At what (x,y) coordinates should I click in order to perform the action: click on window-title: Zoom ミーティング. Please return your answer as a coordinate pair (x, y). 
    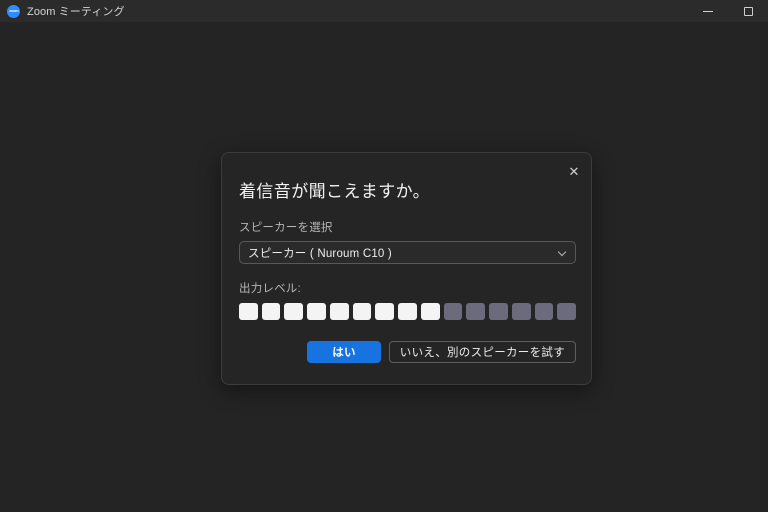
    Looking at the image, I should click on (76, 12).